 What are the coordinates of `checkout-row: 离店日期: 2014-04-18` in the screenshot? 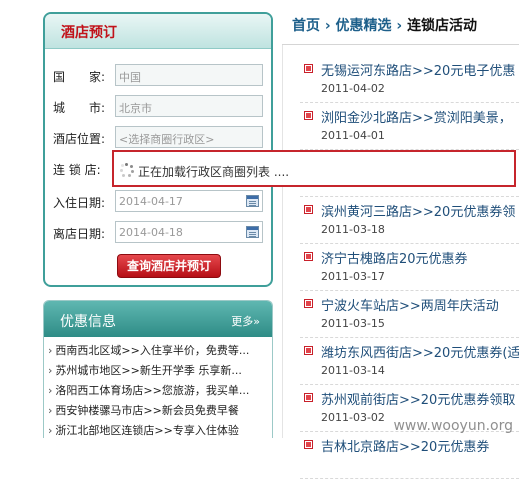 It's located at (160, 233).